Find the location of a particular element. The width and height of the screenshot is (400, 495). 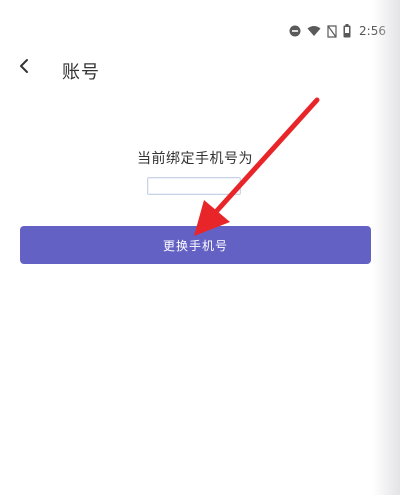

back-button is located at coordinates (24, 68).